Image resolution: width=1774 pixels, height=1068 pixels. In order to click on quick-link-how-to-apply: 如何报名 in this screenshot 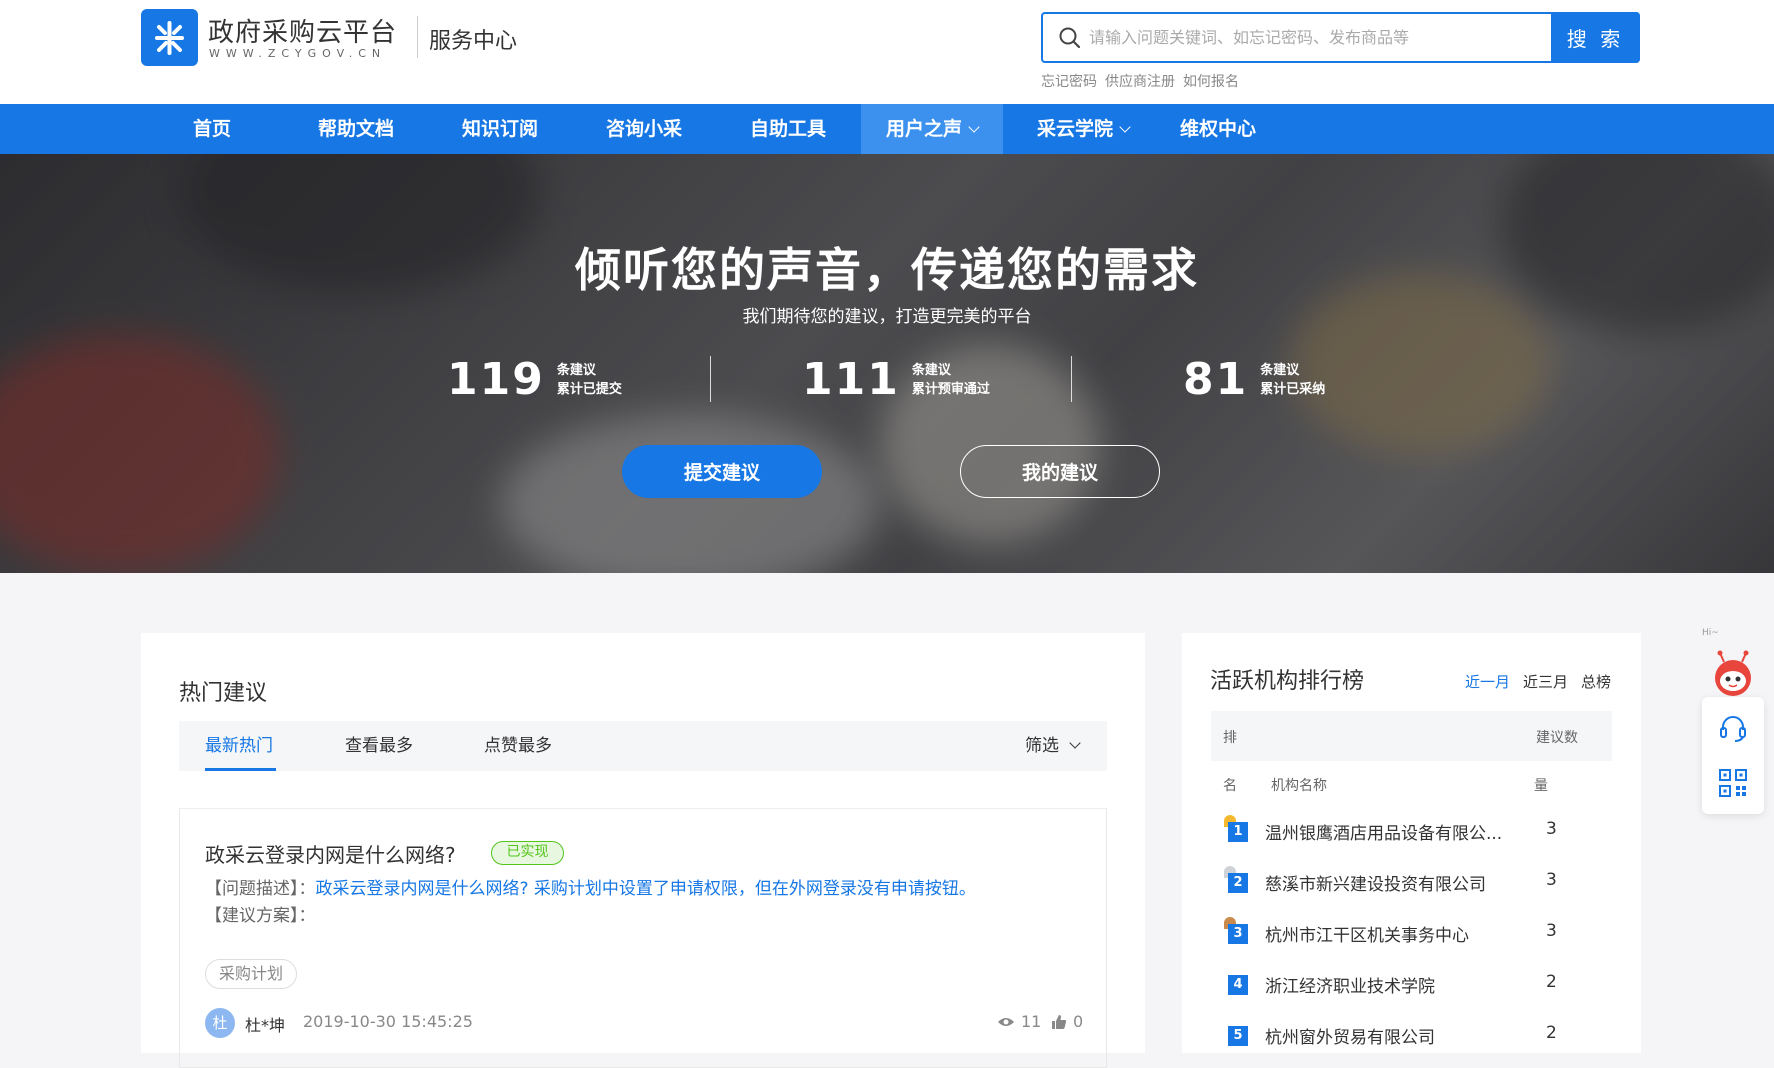, I will do `click(1211, 81)`.